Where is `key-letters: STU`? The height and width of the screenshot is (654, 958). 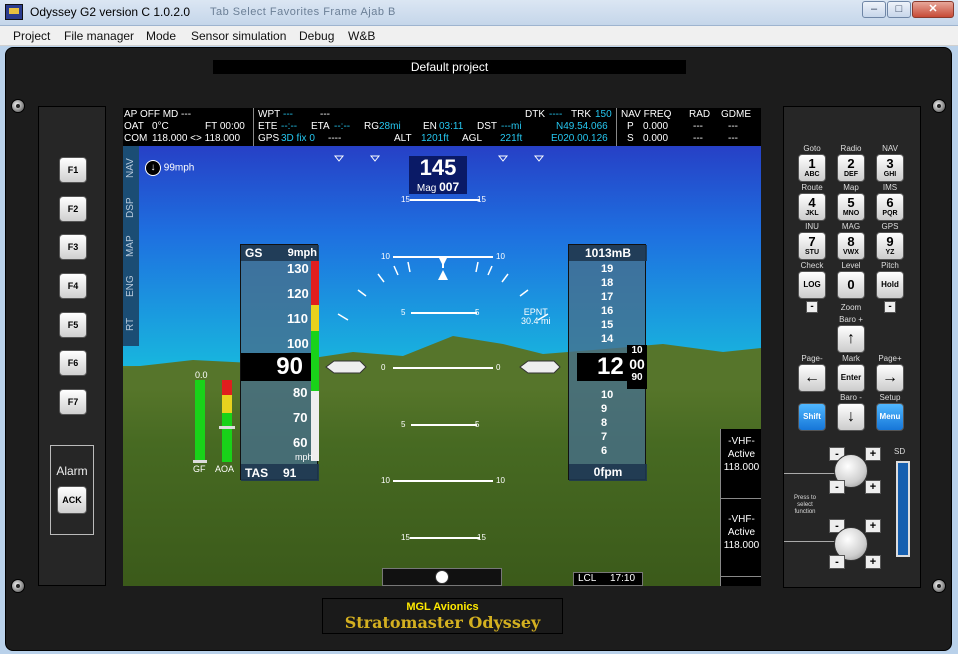
key-letters: STU is located at coordinates (812, 252).